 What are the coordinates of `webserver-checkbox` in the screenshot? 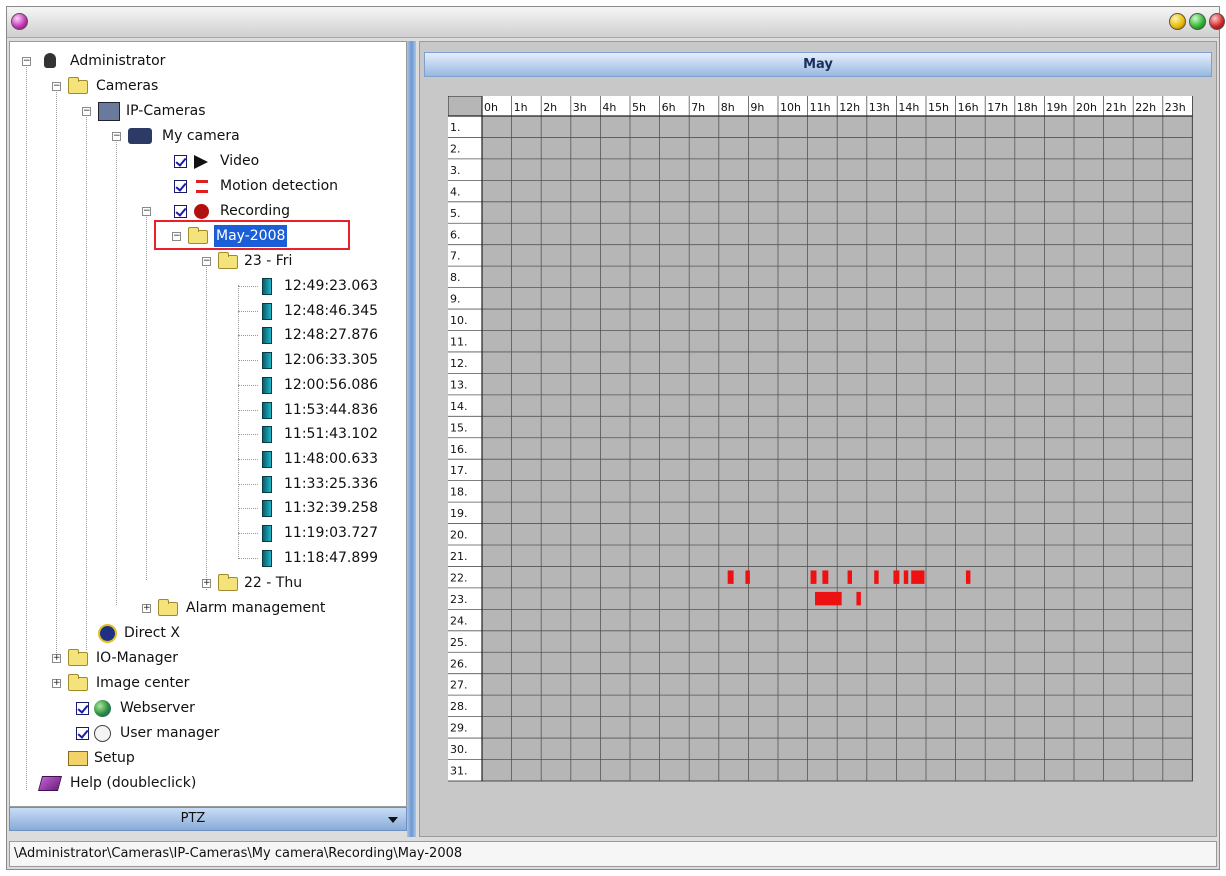 It's located at (82, 708).